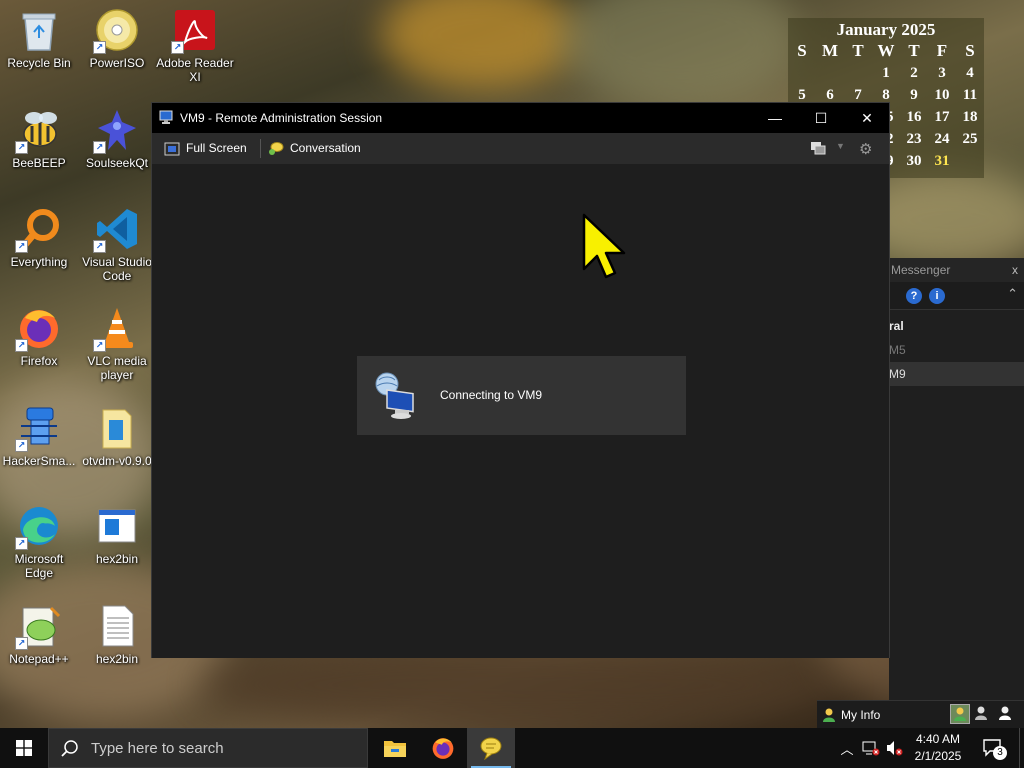 The width and height of the screenshot is (1024, 768). Describe the element at coordinates (1021, 748) in the screenshot. I see `show-desktop-button` at that location.